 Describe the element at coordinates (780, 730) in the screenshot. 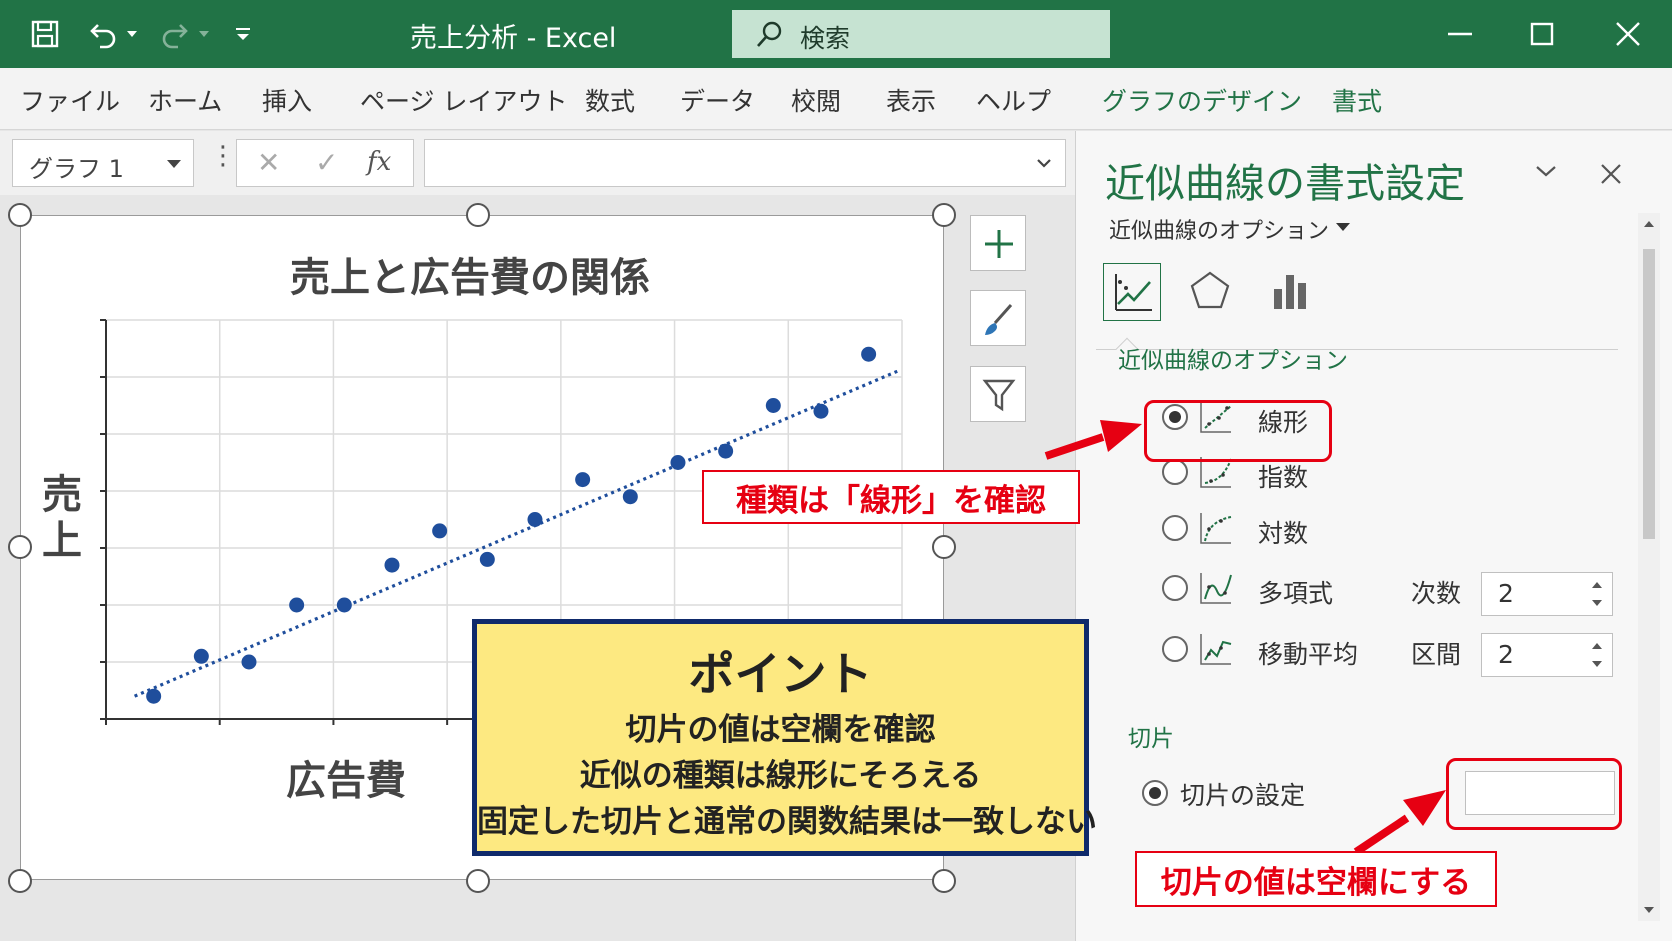

I see `point-line: 切片の値は空欄を確認` at that location.